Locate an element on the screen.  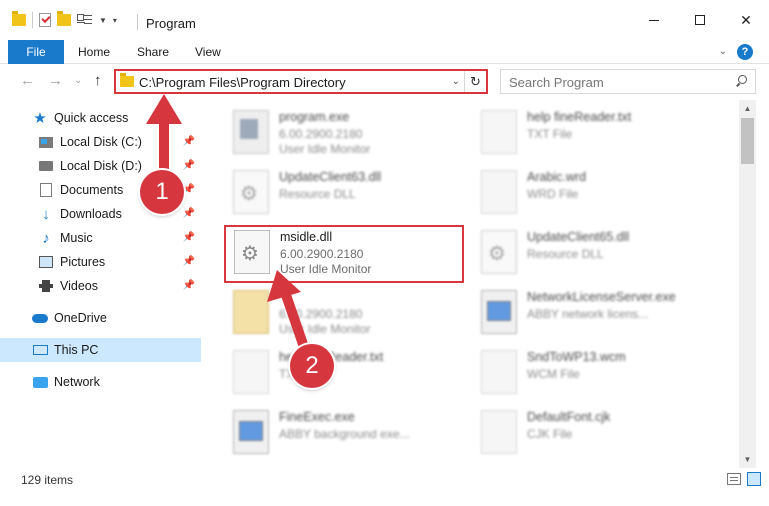
file-item-updateclient63: UpdateClient63.dll Resource DLL is located at coordinates (345, 195).